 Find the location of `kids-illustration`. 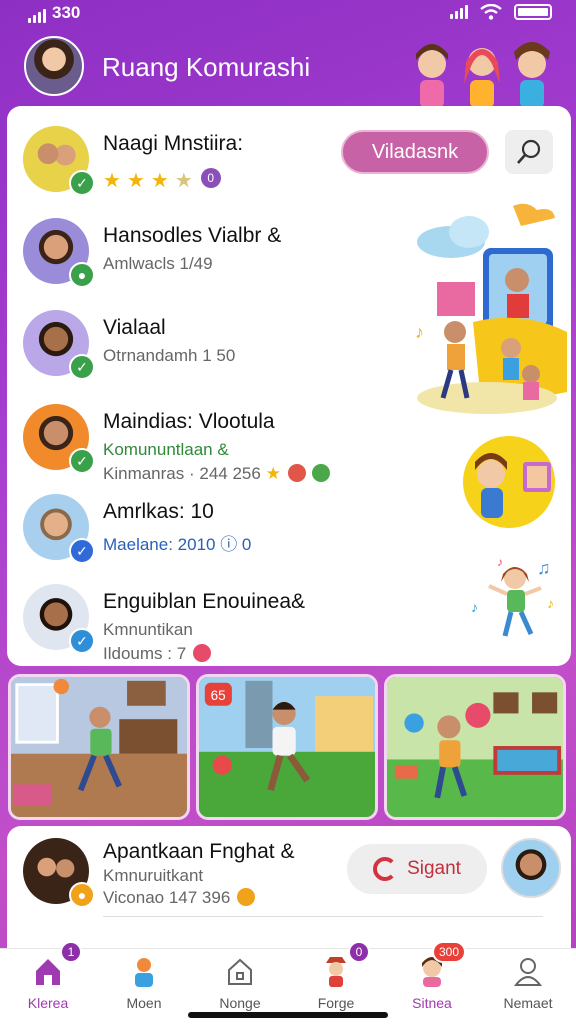

kids-illustration is located at coordinates (483, 75).